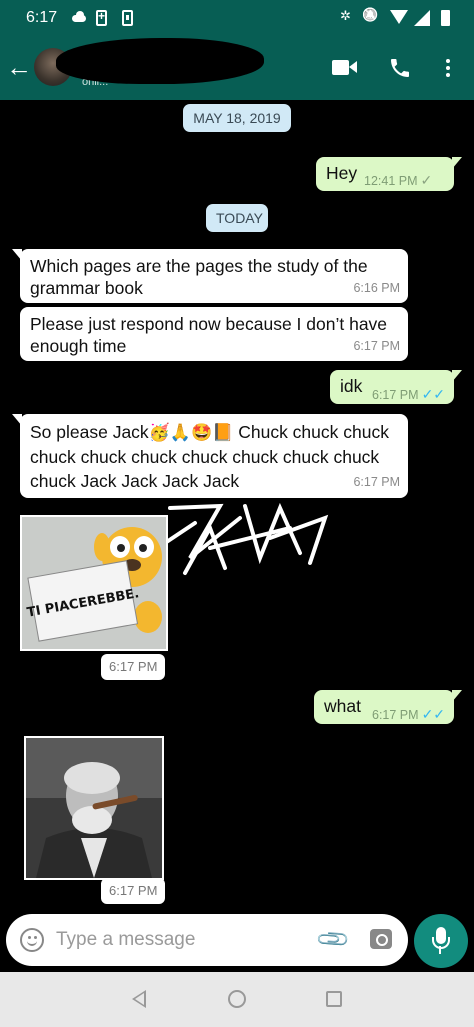  I want to click on message-bubble-outgoing: what 6:17 PM ✓✓, so click(388, 707).